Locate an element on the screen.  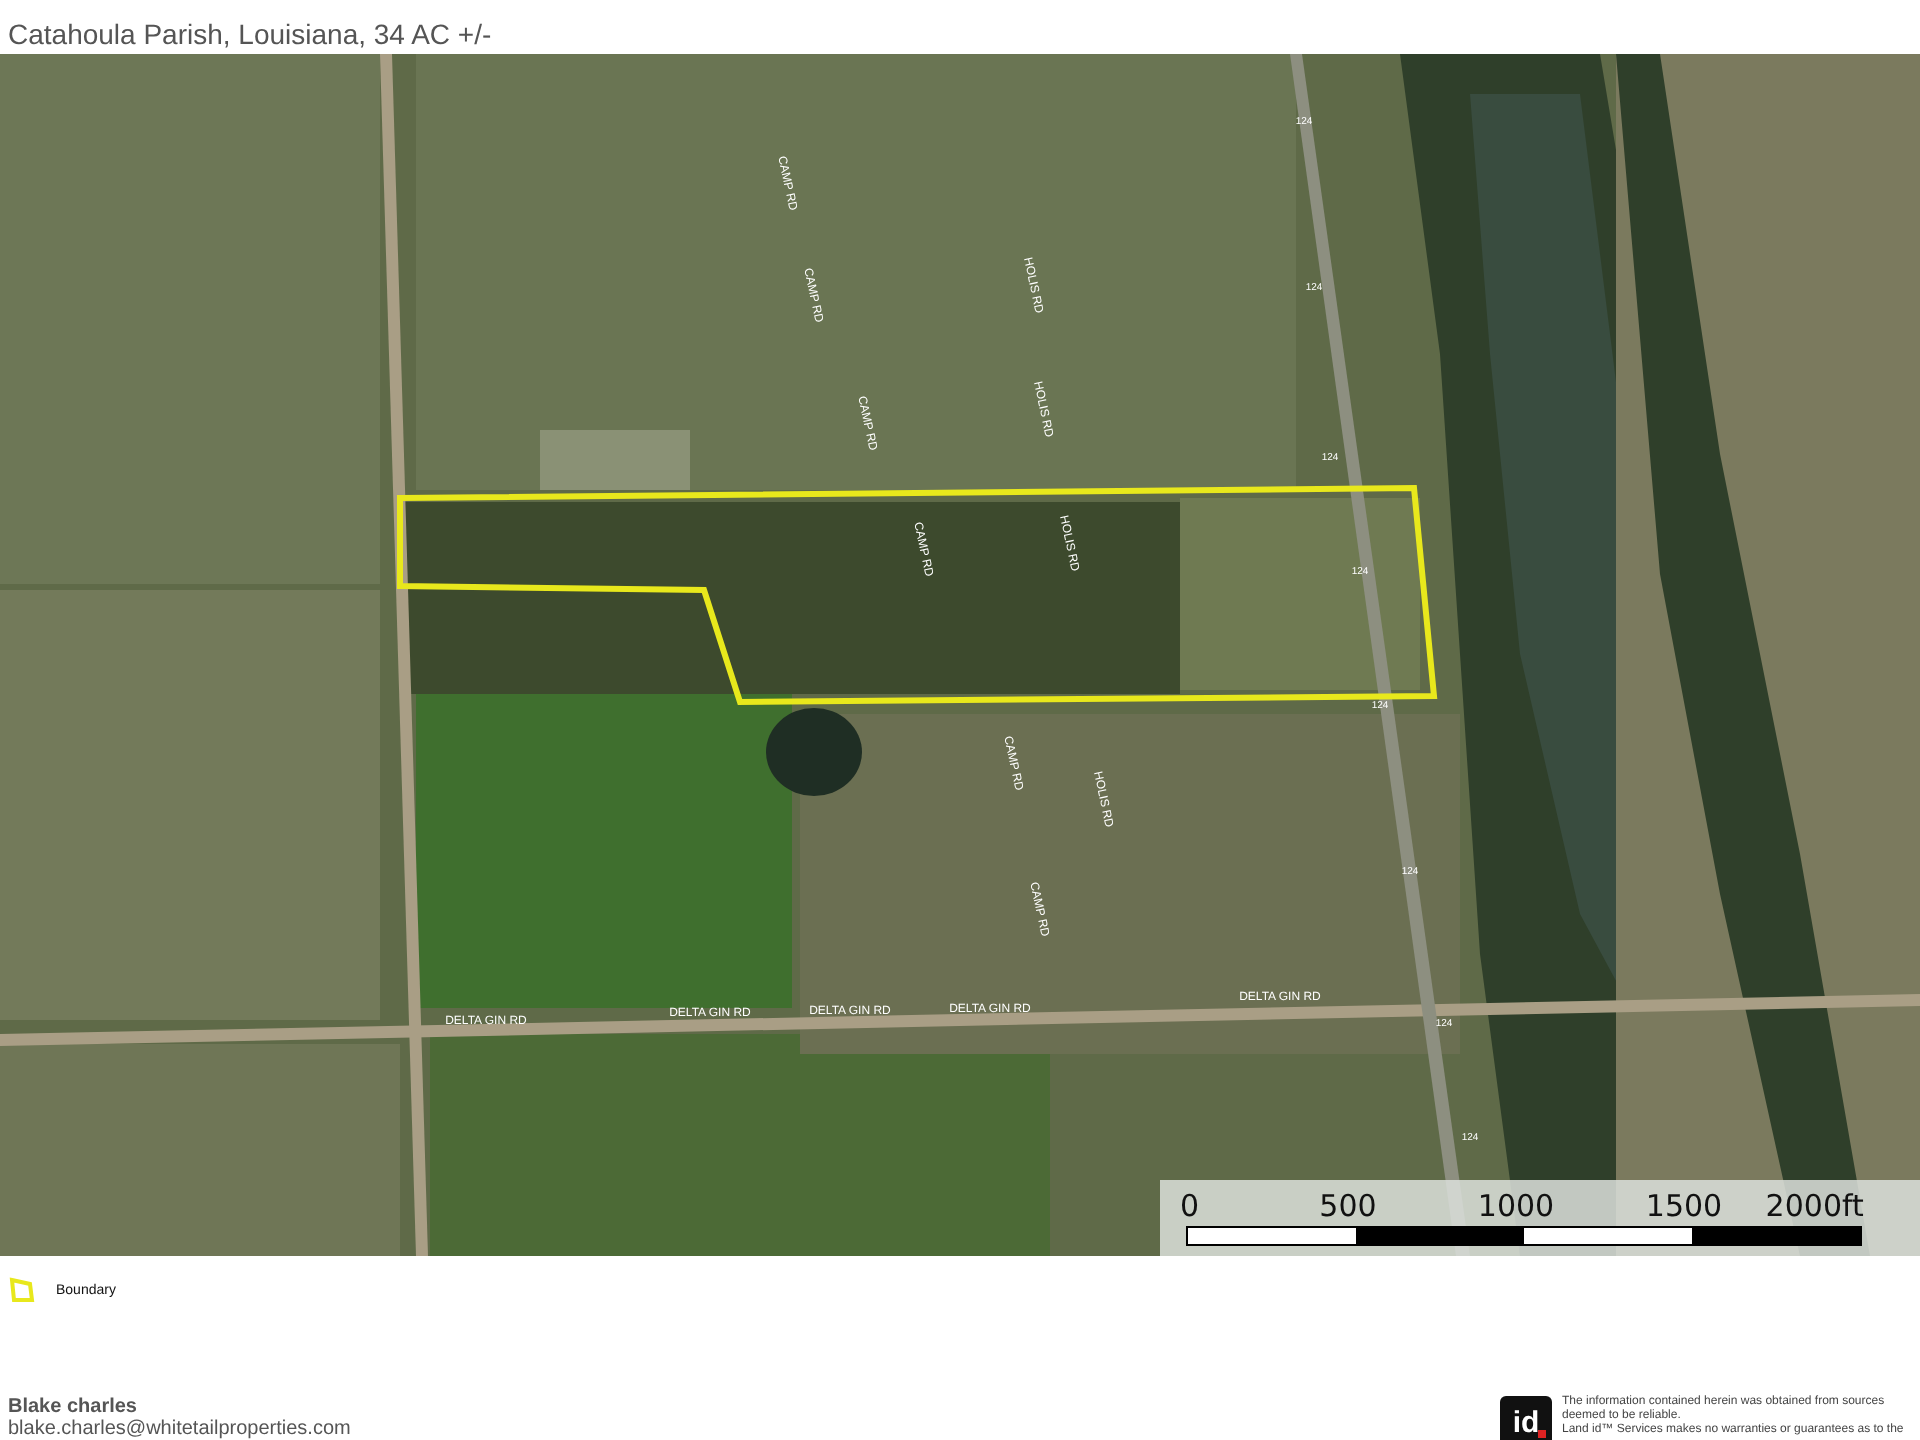
agent-name: Blake charles is located at coordinates (73, 1407).